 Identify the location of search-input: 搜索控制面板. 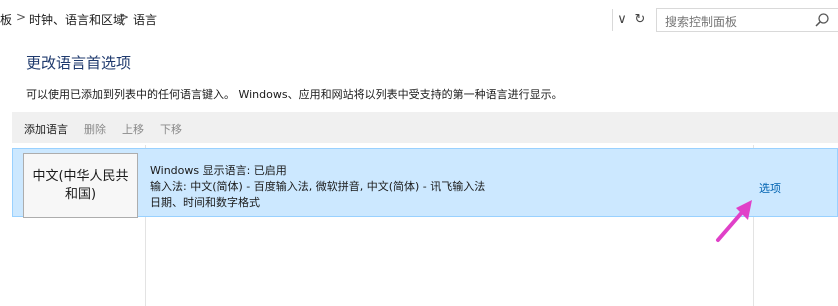
(747, 20).